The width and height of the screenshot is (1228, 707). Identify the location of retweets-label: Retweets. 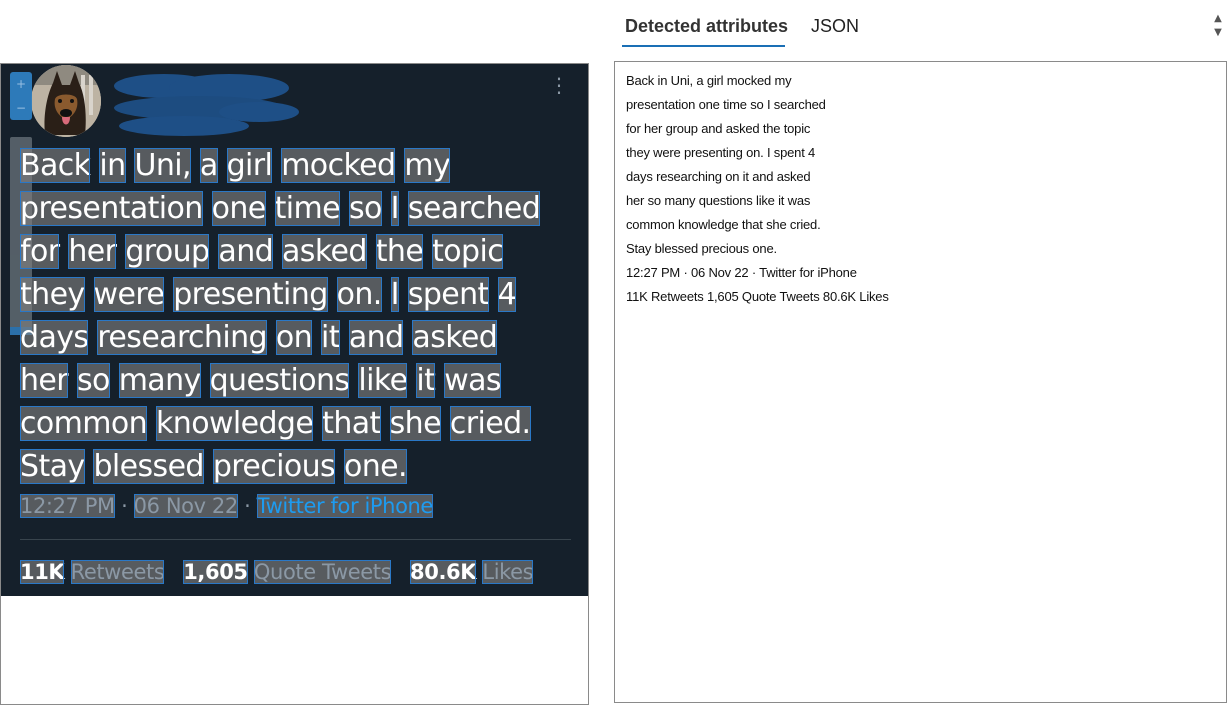
(117, 572).